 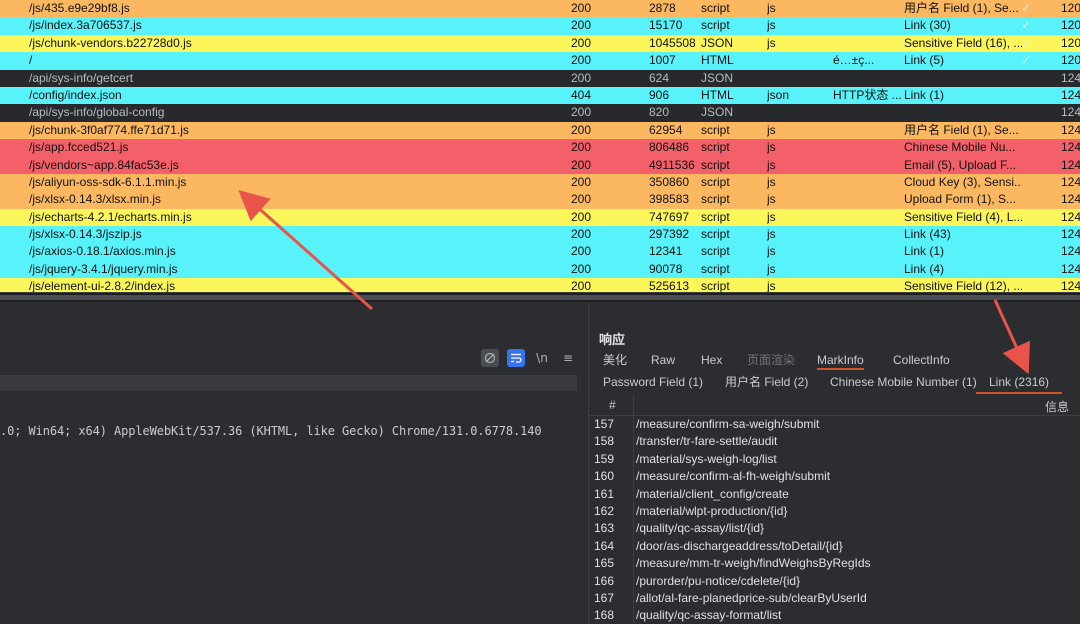 What do you see at coordinates (612, 405) in the screenshot?
I see `column-header-number: #` at bounding box center [612, 405].